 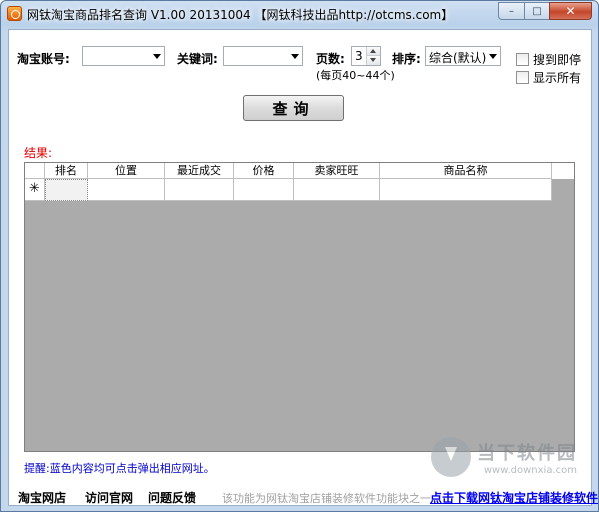 I want to click on column-header-product-name: 商品名称, so click(x=466, y=171).